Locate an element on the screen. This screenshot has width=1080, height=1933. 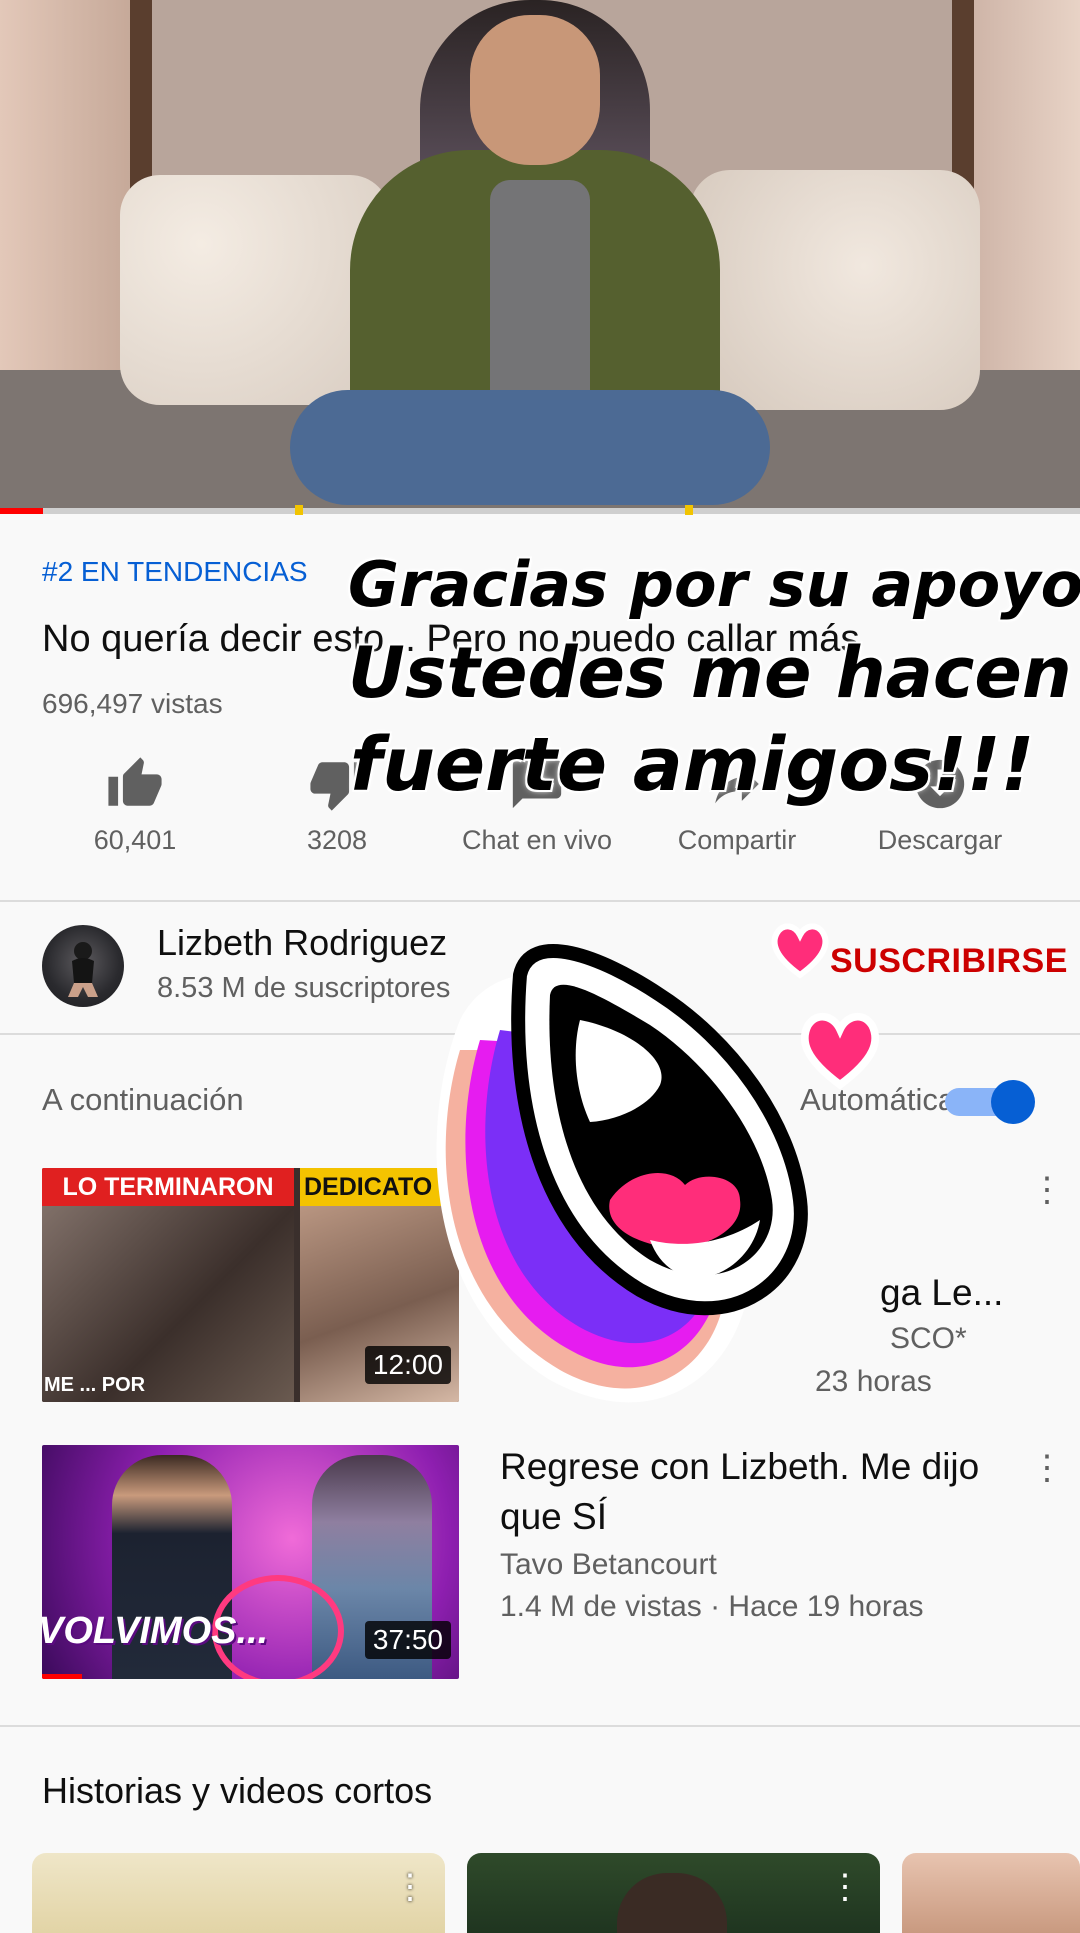
shorts-heading: Historias y videos cortos is located at coordinates (237, 1790).